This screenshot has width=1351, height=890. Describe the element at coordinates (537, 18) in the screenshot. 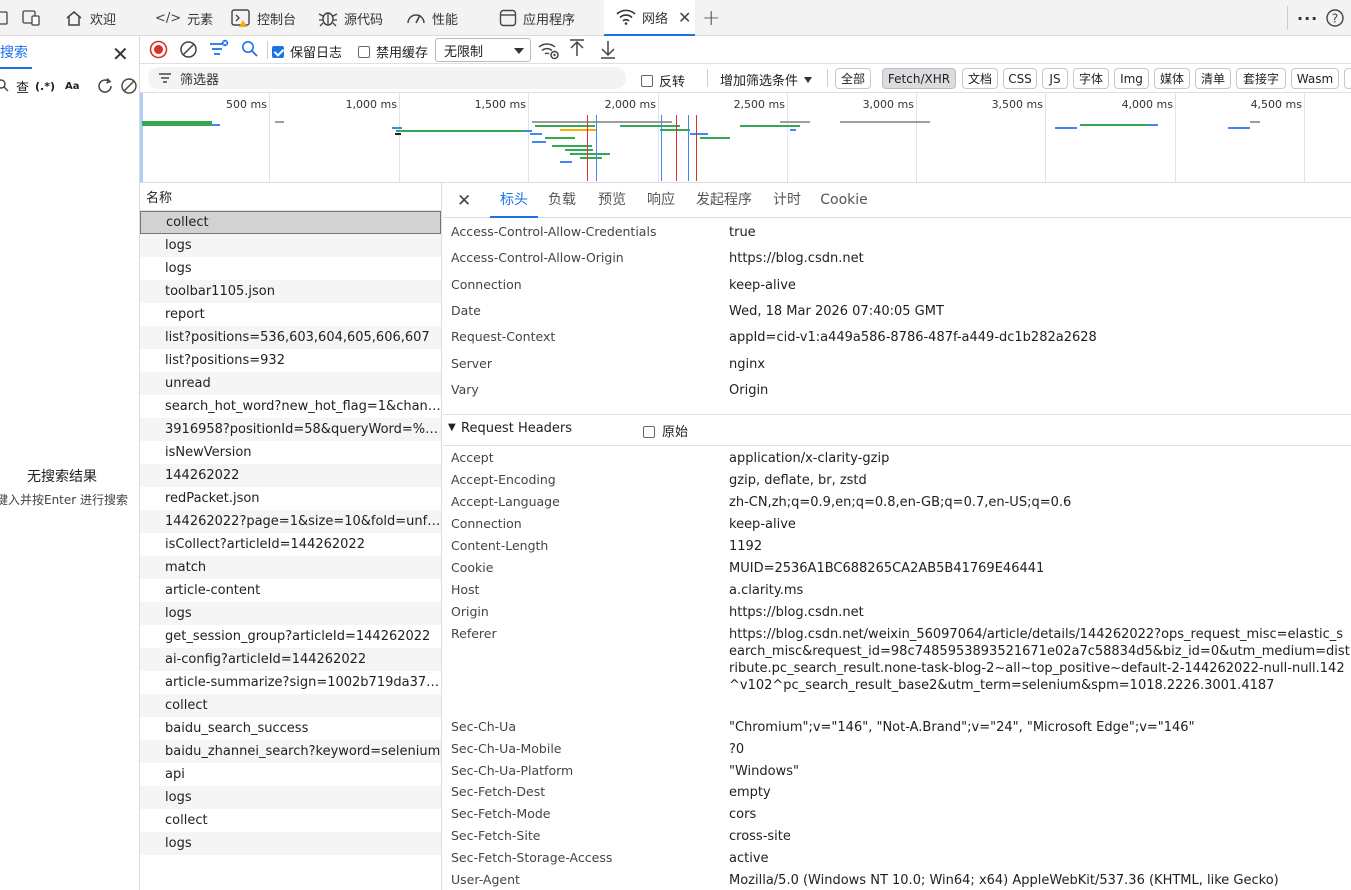

I see `tab-application: 应用程序` at that location.